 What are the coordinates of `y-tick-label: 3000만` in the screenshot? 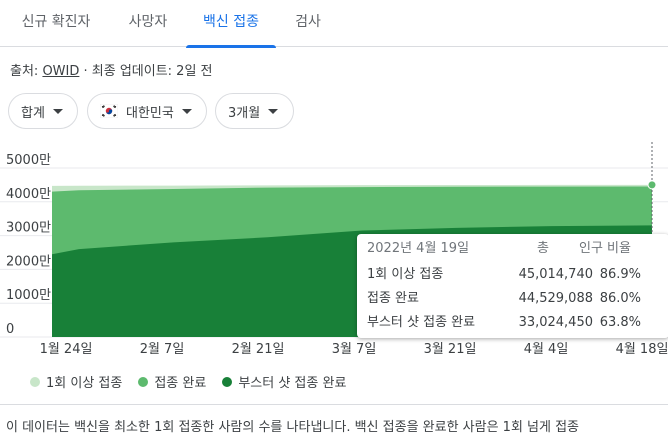 It's located at (28, 228).